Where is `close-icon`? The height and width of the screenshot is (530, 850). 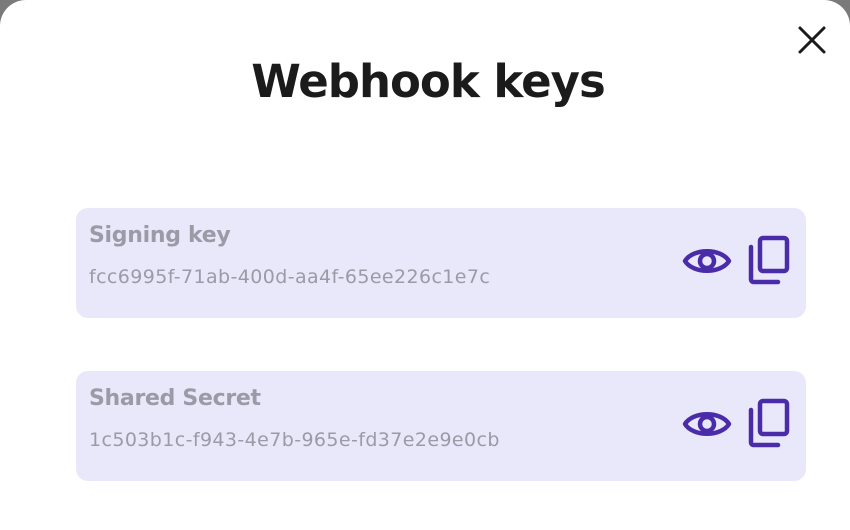 close-icon is located at coordinates (812, 40).